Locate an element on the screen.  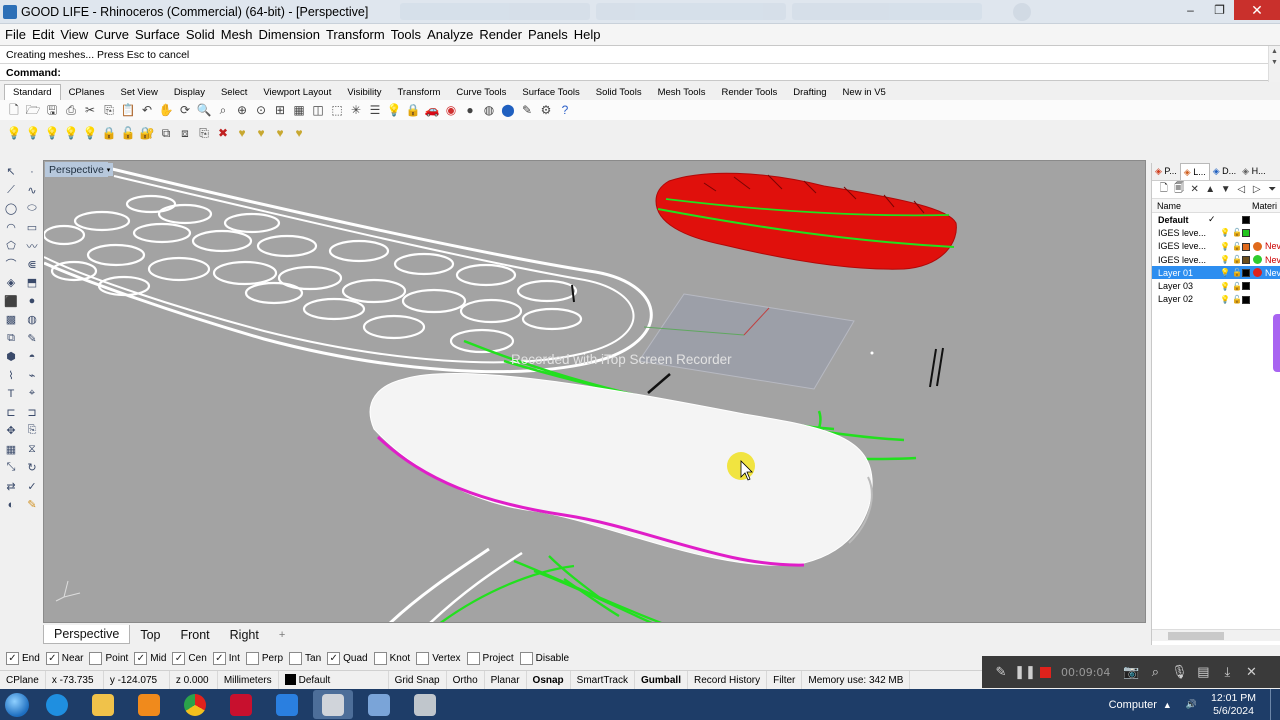
osnap-tan-checkbox is located at coordinates (296, 658).